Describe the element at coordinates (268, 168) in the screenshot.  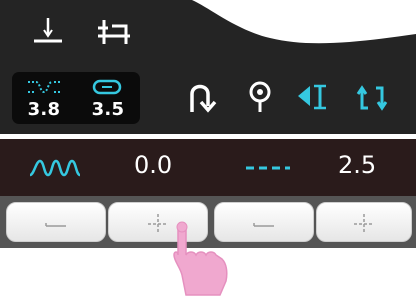
I see `straight-stitch-icon` at that location.